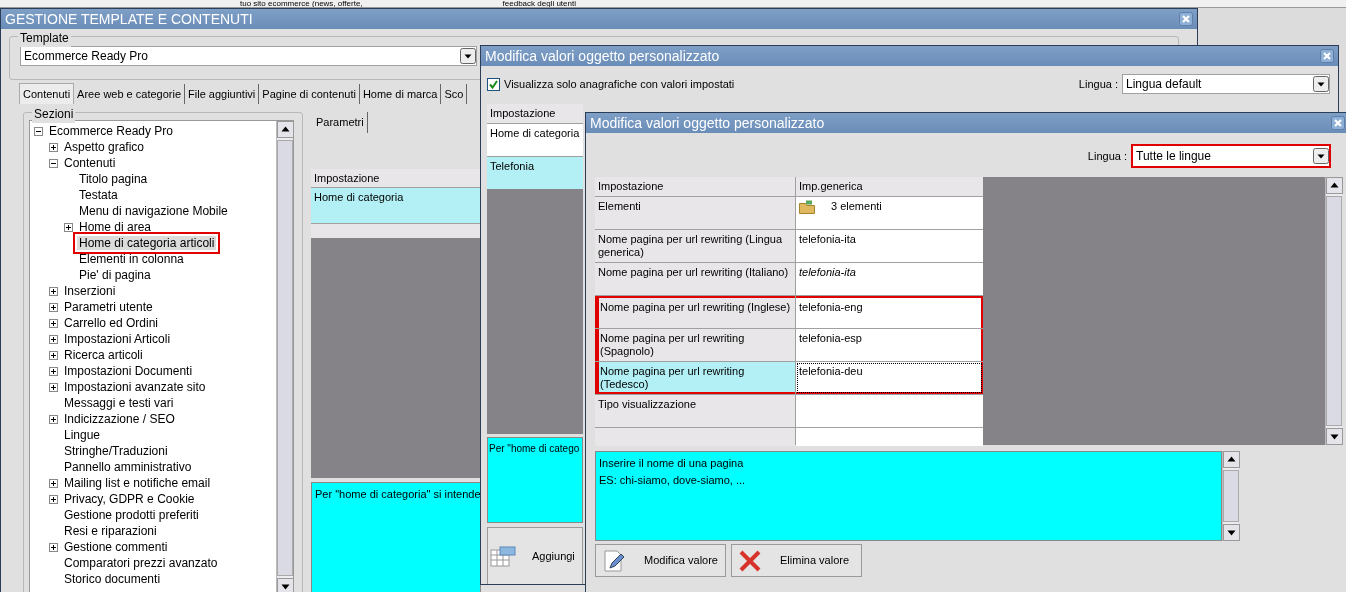 The height and width of the screenshot is (592, 1346). I want to click on language-select: Tutte le lingue, so click(1231, 156).